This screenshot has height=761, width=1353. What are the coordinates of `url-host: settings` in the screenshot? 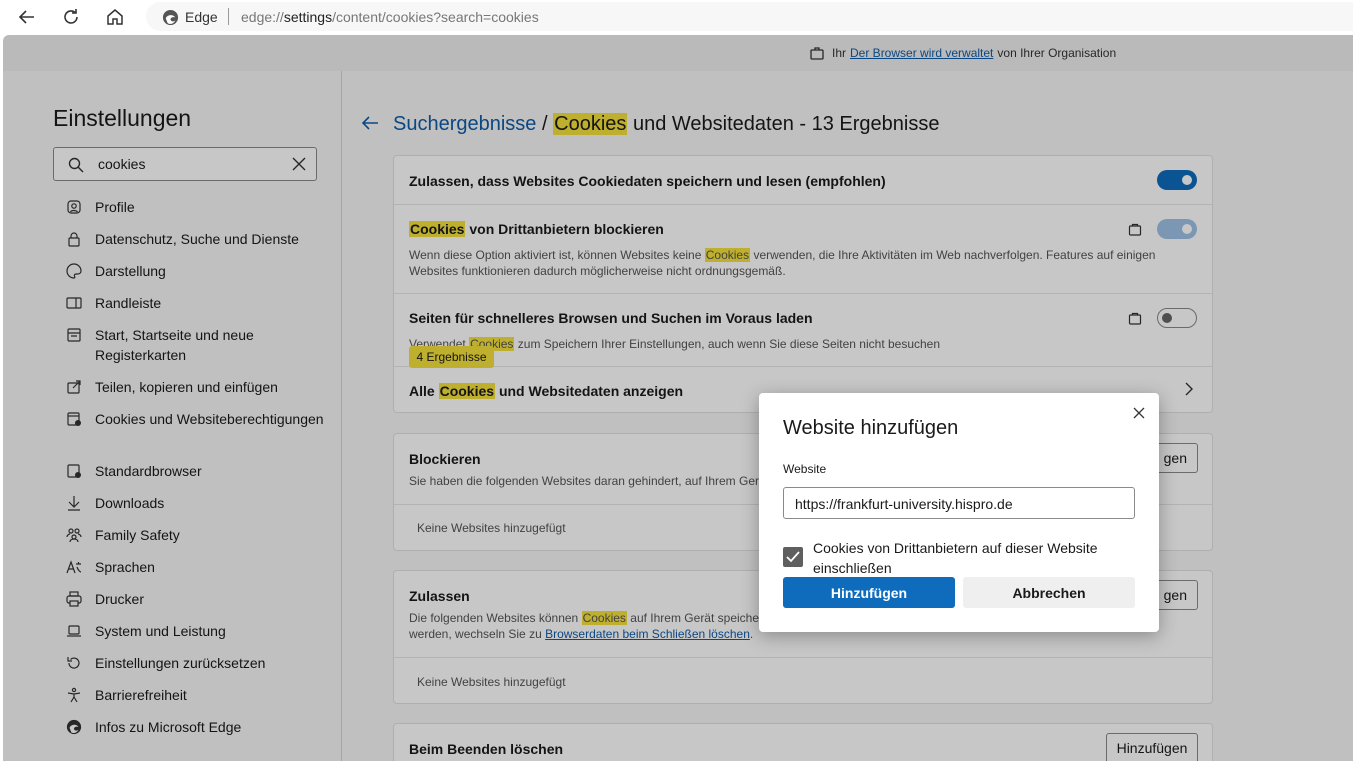 It's located at (308, 17).